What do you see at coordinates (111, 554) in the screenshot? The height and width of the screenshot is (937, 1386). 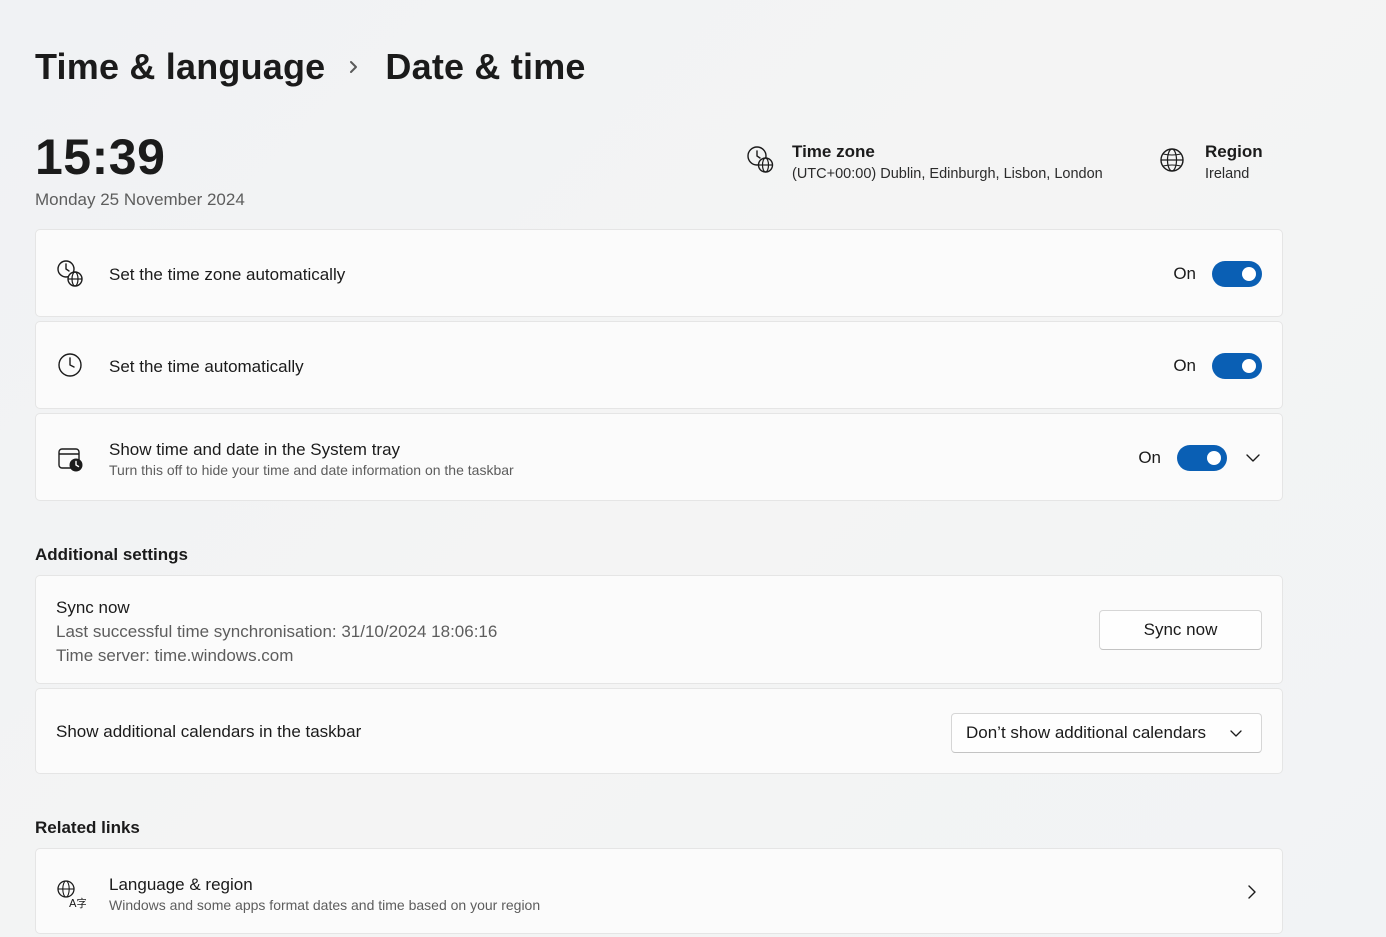 I see `additional-settings-heading: Additional settings` at bounding box center [111, 554].